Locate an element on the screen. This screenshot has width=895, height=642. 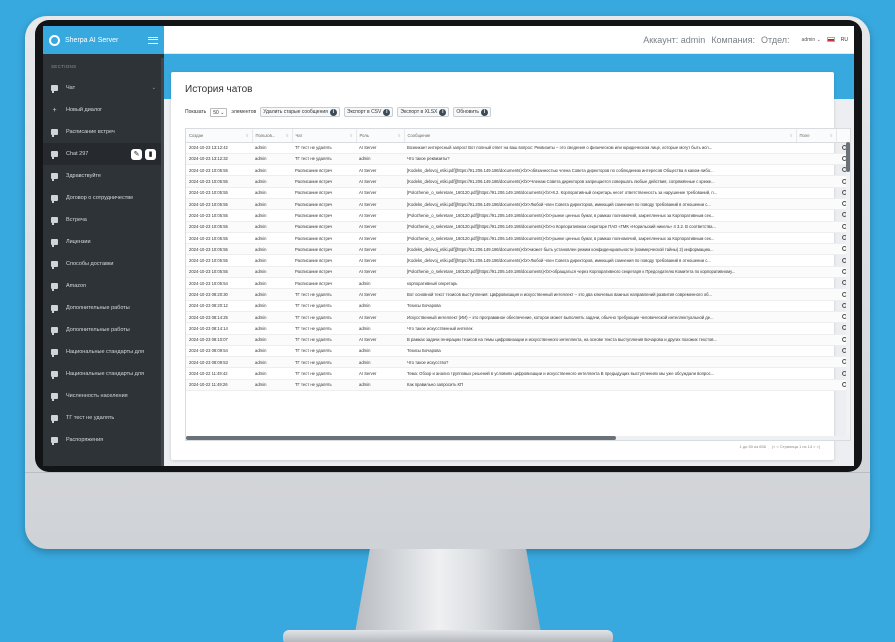
user-menu: admin ⌄ is located at coordinates (811, 40).